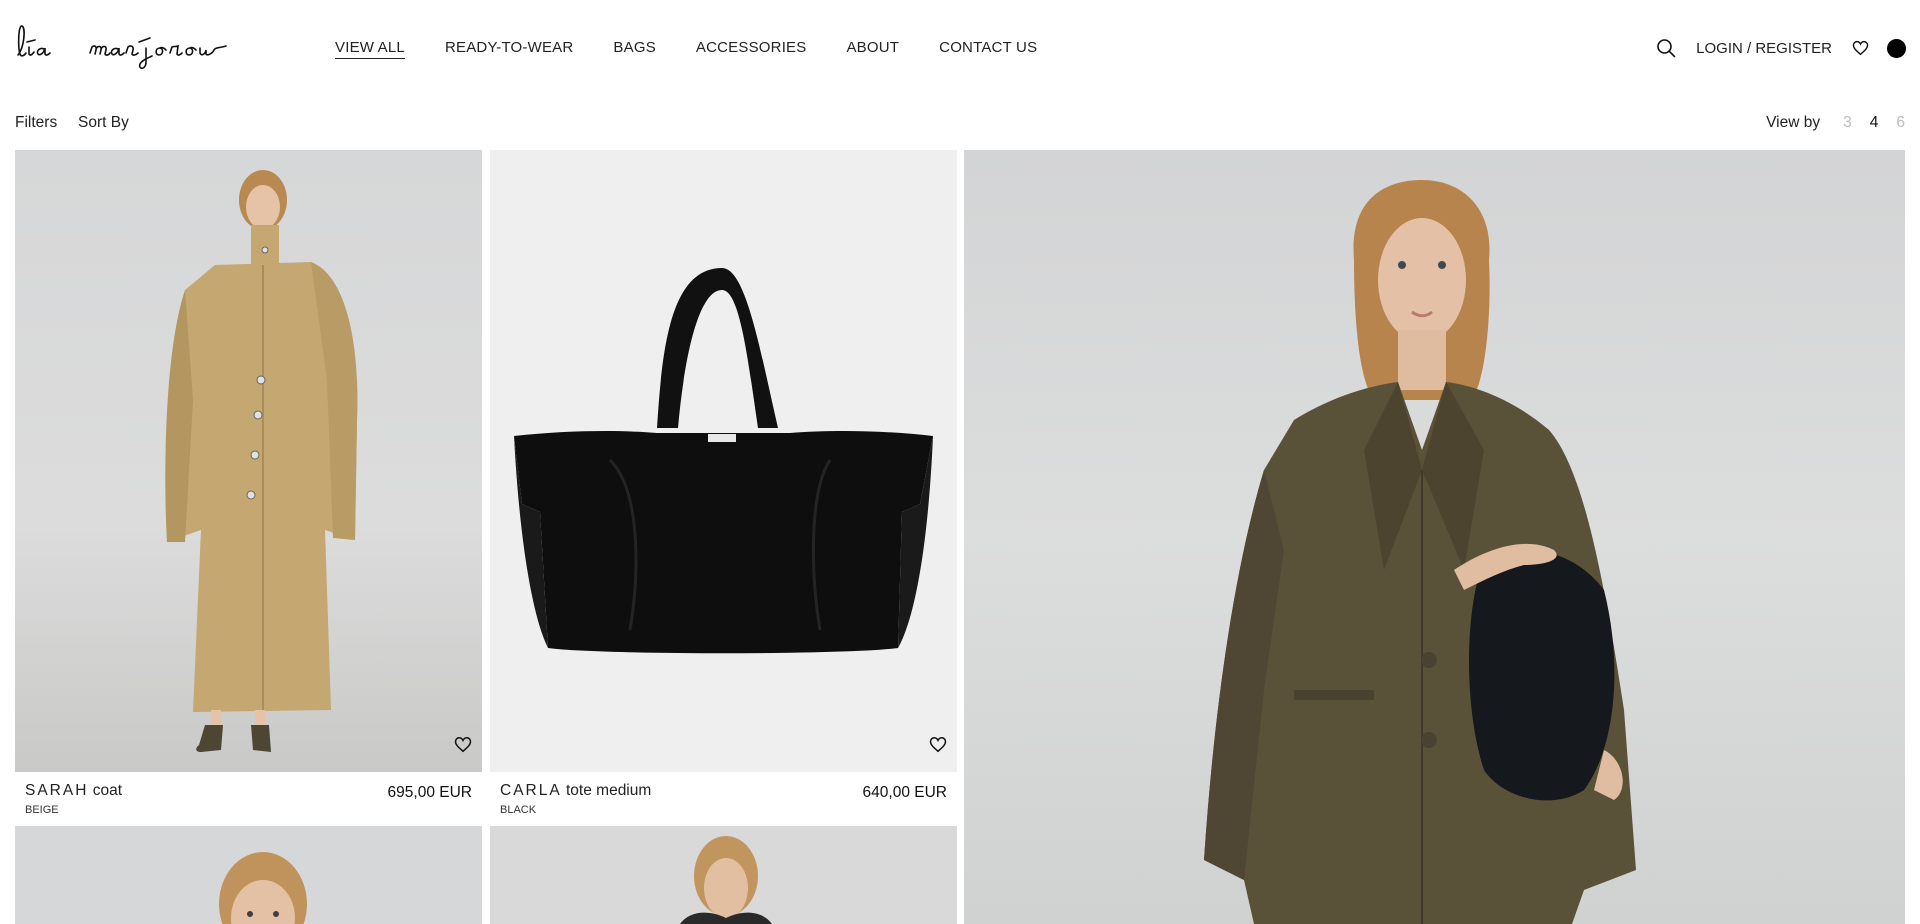 Image resolution: width=1920 pixels, height=924 pixels. What do you see at coordinates (1764, 48) in the screenshot?
I see `login-register-link: LOGIN / REGISTER` at bounding box center [1764, 48].